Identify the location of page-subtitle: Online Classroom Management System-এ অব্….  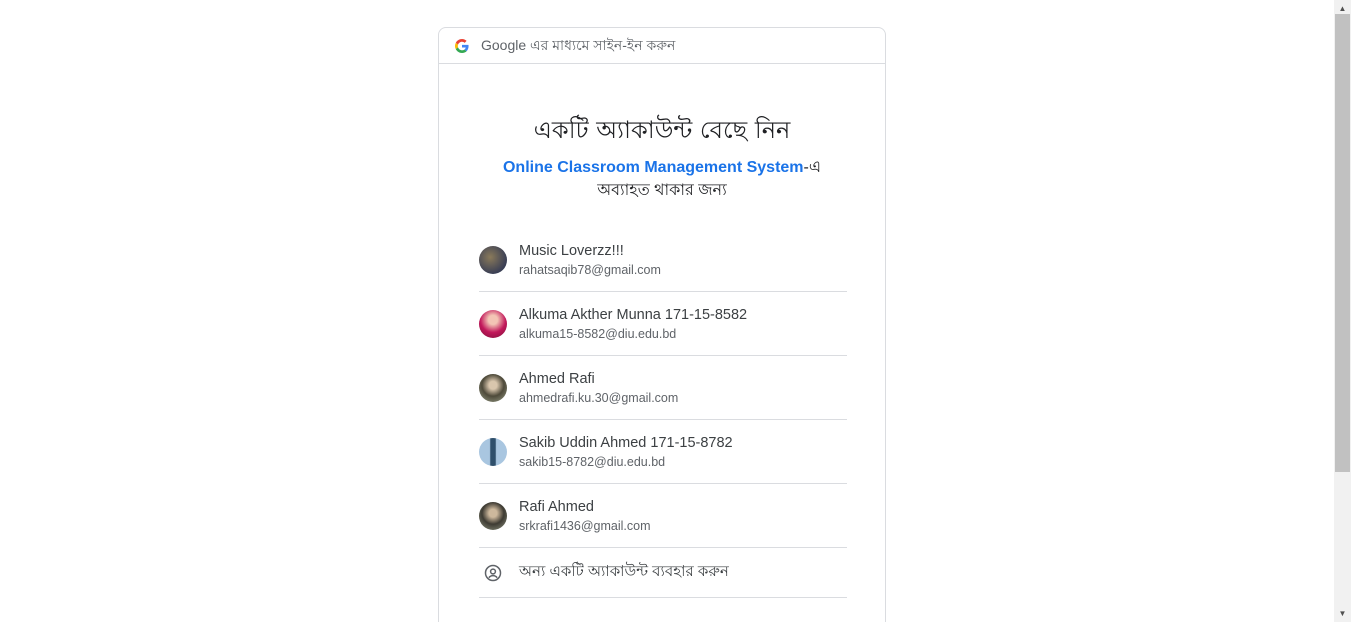
(662, 179).